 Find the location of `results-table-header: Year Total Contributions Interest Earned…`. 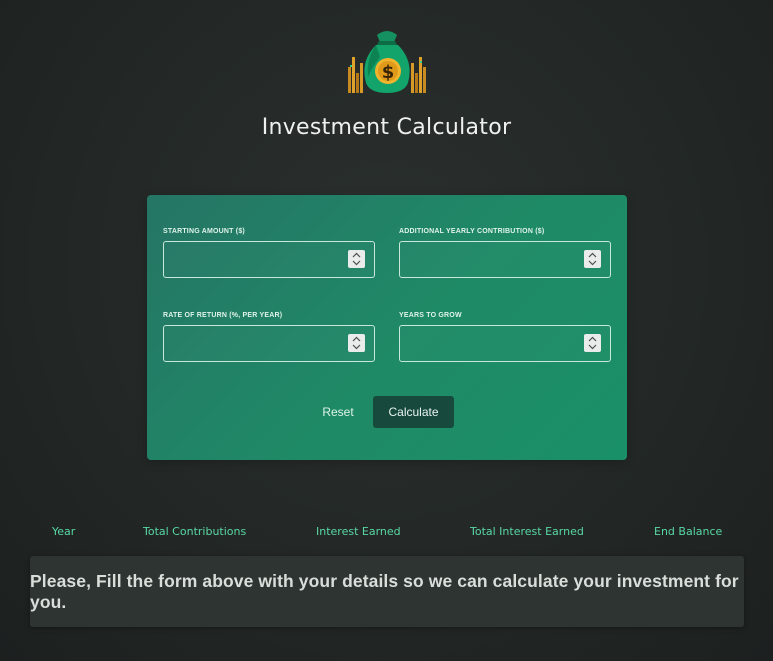

results-table-header: Year Total Contributions Interest Earned… is located at coordinates (386, 533).